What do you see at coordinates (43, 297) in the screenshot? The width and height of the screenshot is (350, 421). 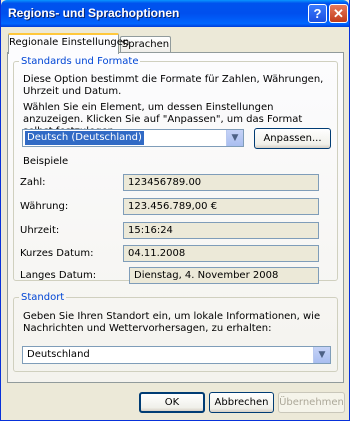 I see `location-group-title: Standort` at bounding box center [43, 297].